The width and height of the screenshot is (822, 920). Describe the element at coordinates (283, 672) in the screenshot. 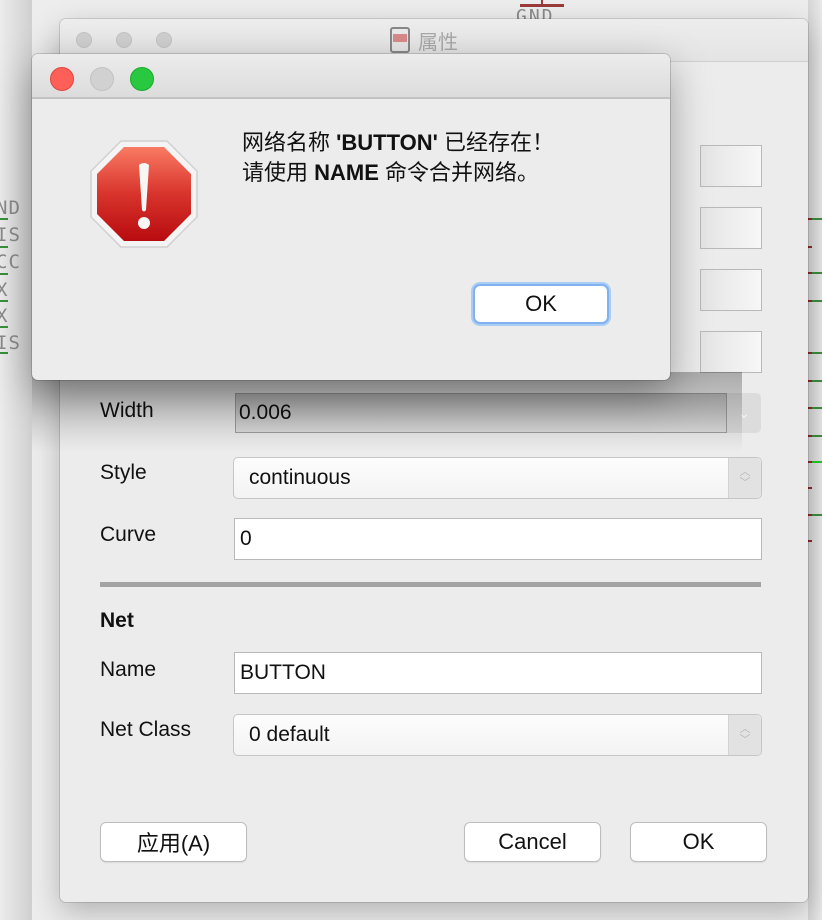

I see `net-name-value: BUTTON` at that location.